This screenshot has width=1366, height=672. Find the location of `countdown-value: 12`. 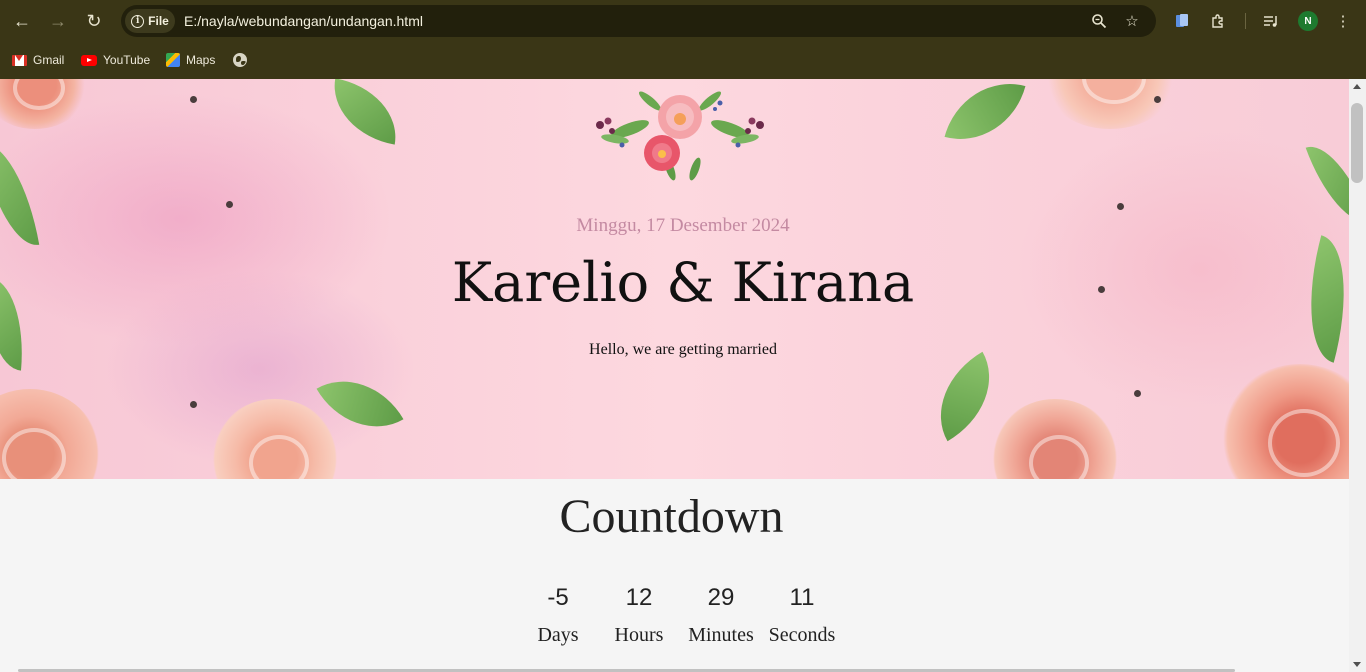

countdown-value: 12 is located at coordinates (639, 597).